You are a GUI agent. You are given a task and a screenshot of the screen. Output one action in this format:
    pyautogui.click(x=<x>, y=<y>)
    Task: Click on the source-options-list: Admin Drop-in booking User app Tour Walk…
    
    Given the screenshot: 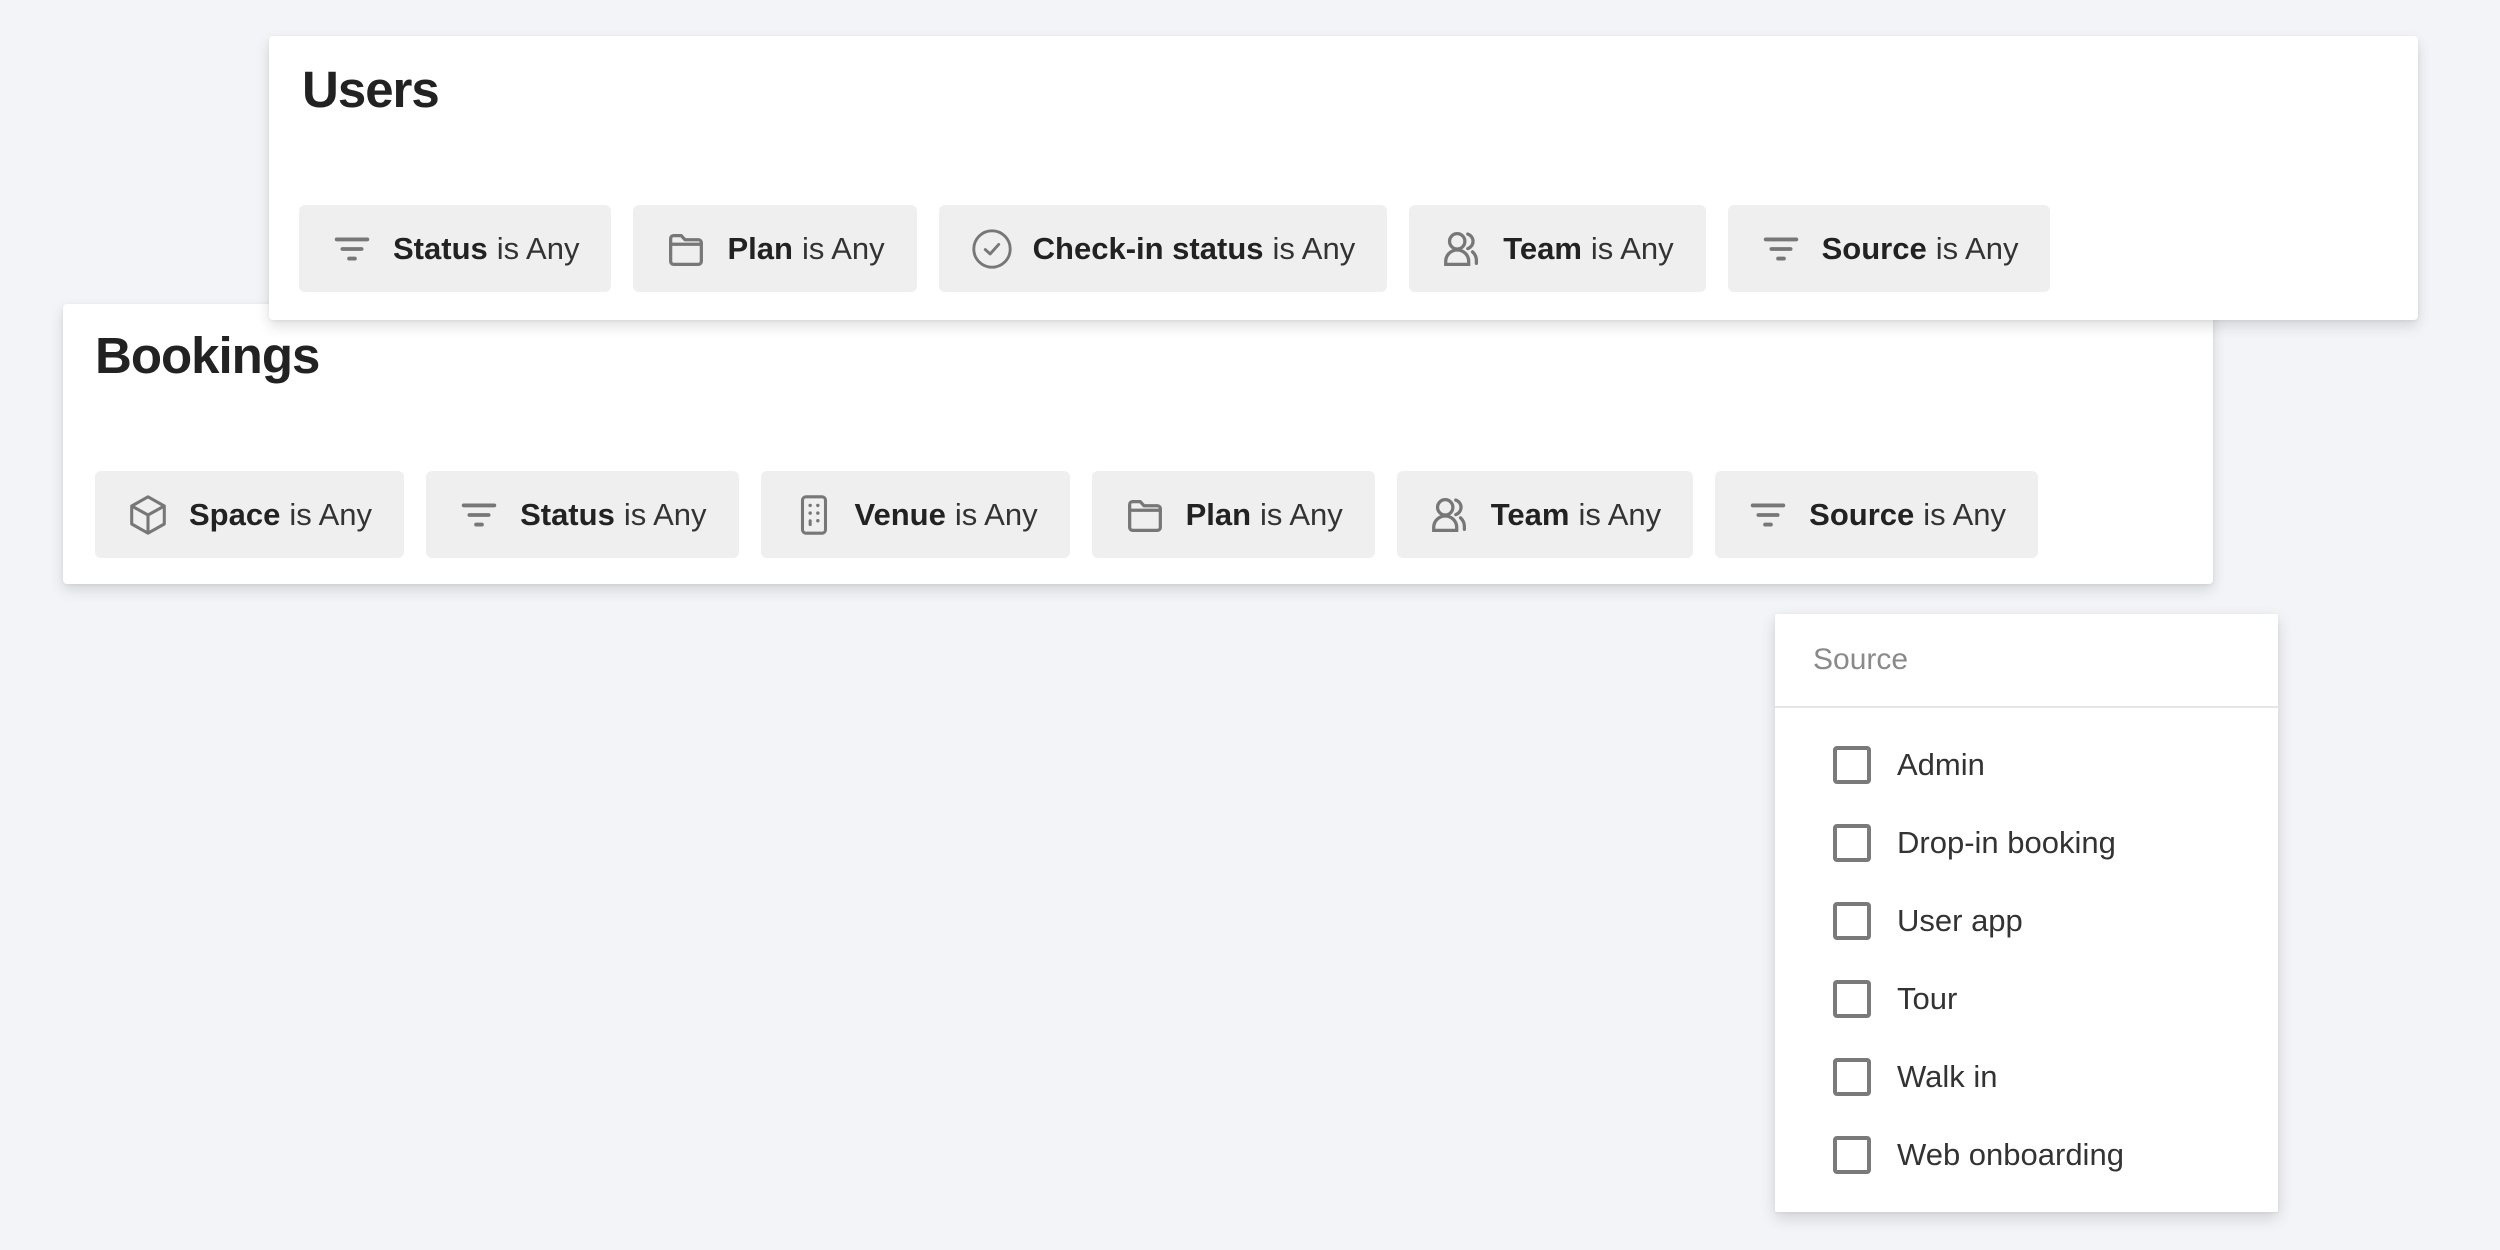 What is the action you would take?
    pyautogui.click(x=2026, y=960)
    